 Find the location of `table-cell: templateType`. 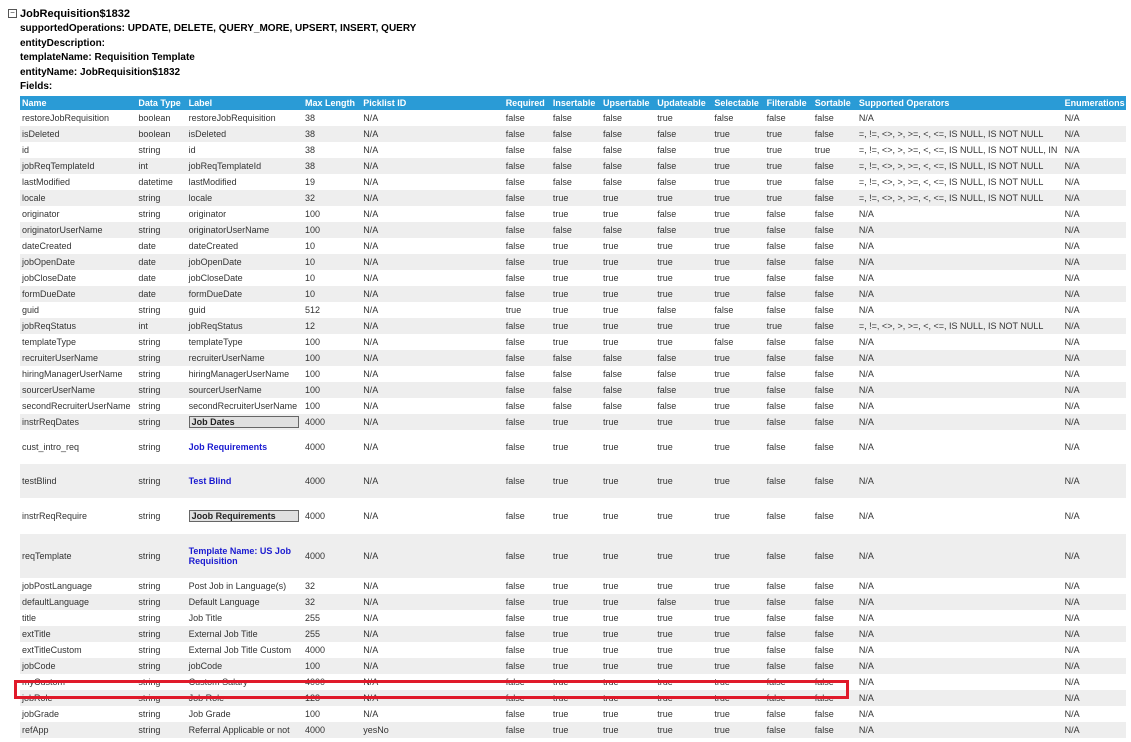

table-cell: templateType is located at coordinates (49, 342).